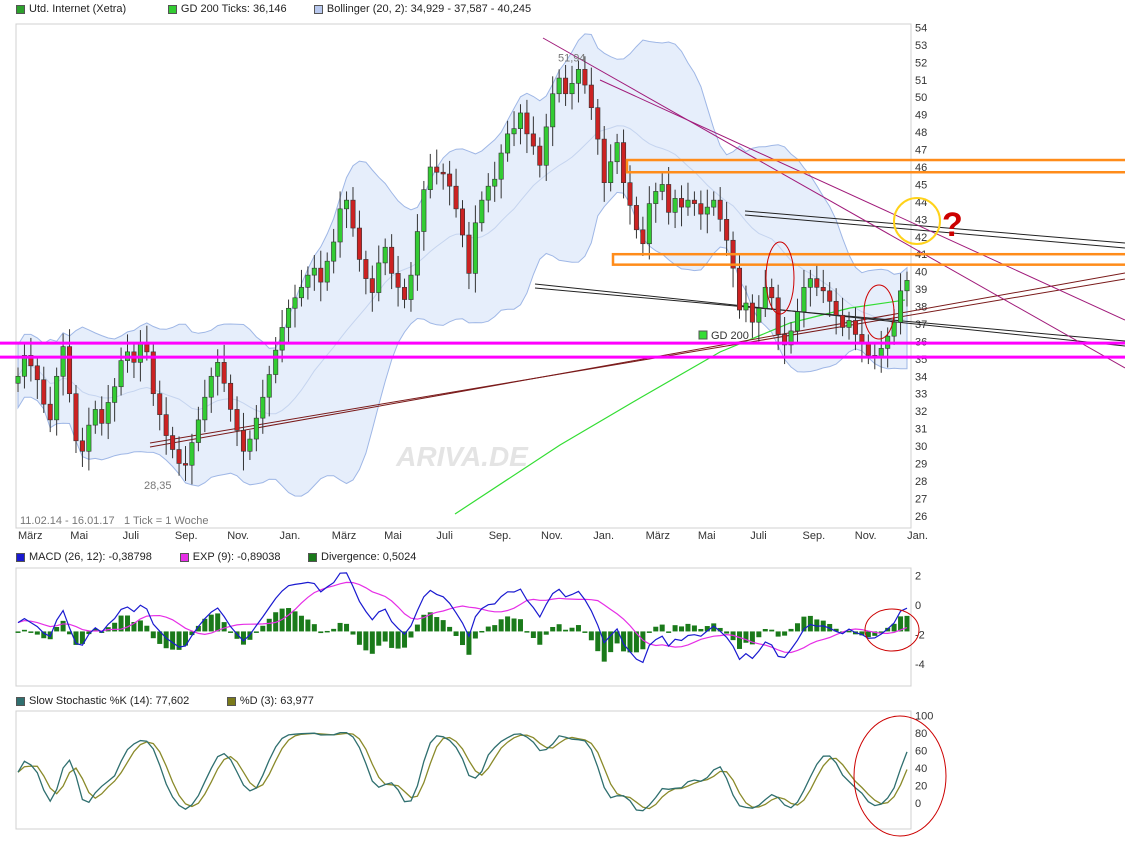 This screenshot has height=850, width=1125. I want to click on price-y-tick: 38, so click(921, 308).